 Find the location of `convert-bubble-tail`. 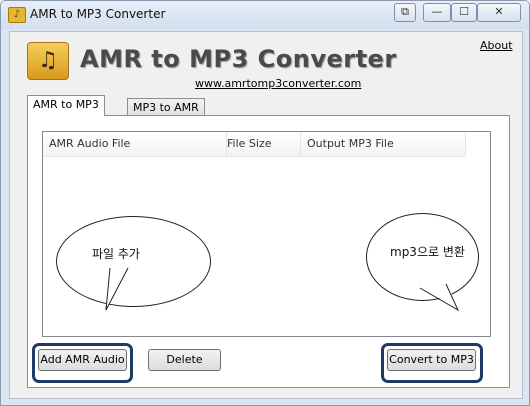

convert-bubble-tail is located at coordinates (439, 296).